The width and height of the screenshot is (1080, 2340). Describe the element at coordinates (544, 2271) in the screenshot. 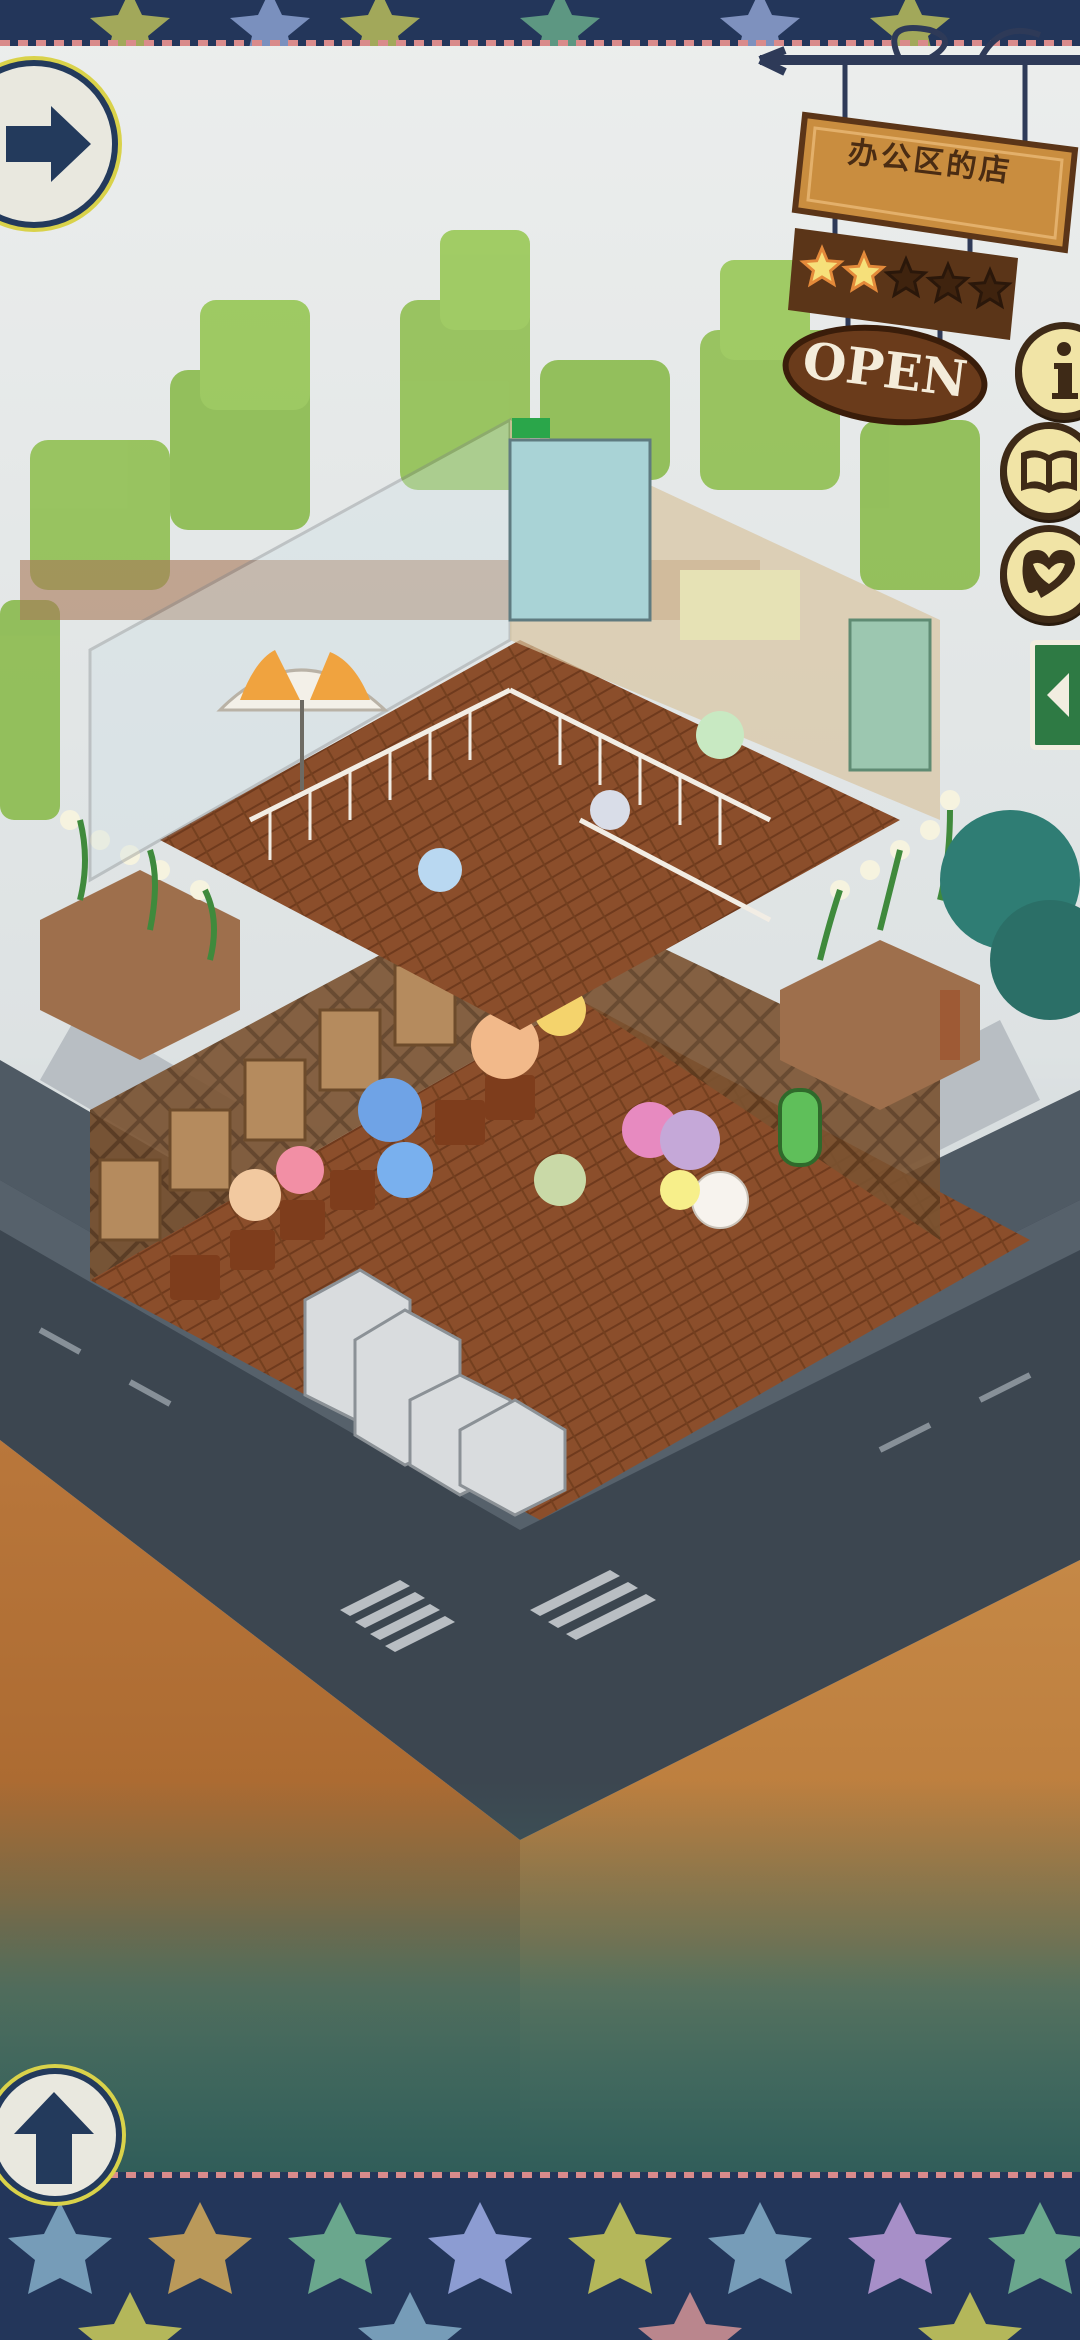

I see `star-pattern-icon` at that location.